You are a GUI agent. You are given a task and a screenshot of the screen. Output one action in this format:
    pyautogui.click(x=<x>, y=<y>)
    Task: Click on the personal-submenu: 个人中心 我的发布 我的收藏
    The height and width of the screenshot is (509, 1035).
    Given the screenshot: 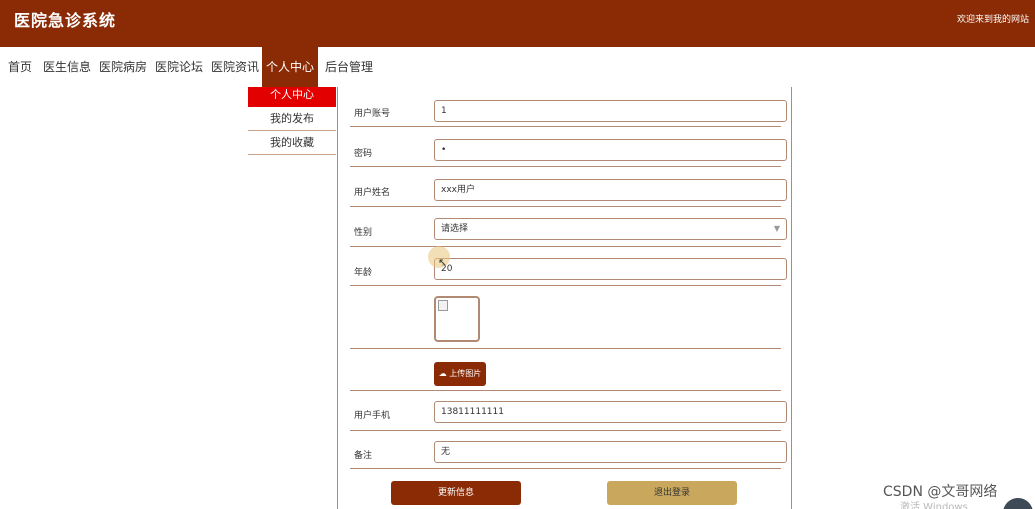 What is the action you would take?
    pyautogui.click(x=292, y=121)
    